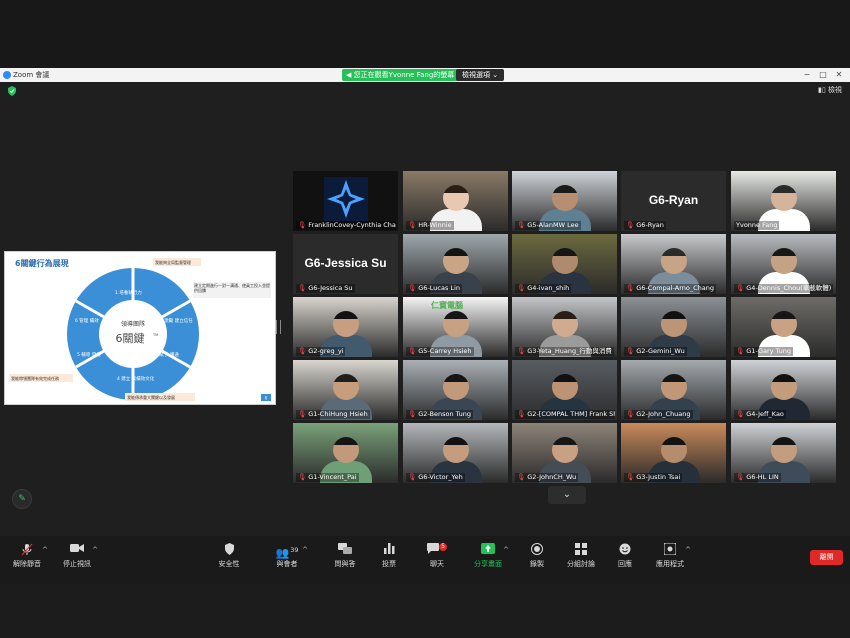  I want to click on participant-tile: 🎙 G1-ChiHung Hsieh, so click(345, 390).